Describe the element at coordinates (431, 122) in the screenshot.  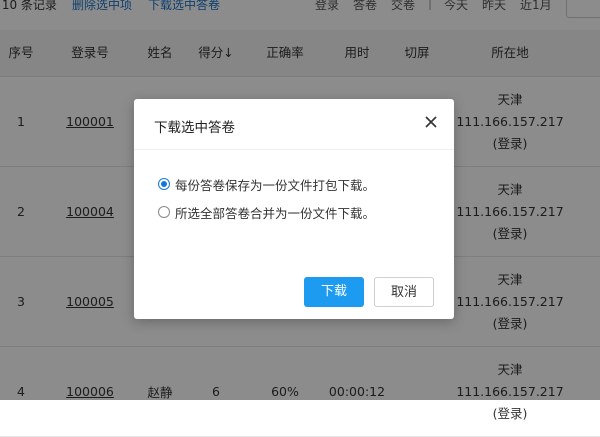
I see `close-icon` at that location.